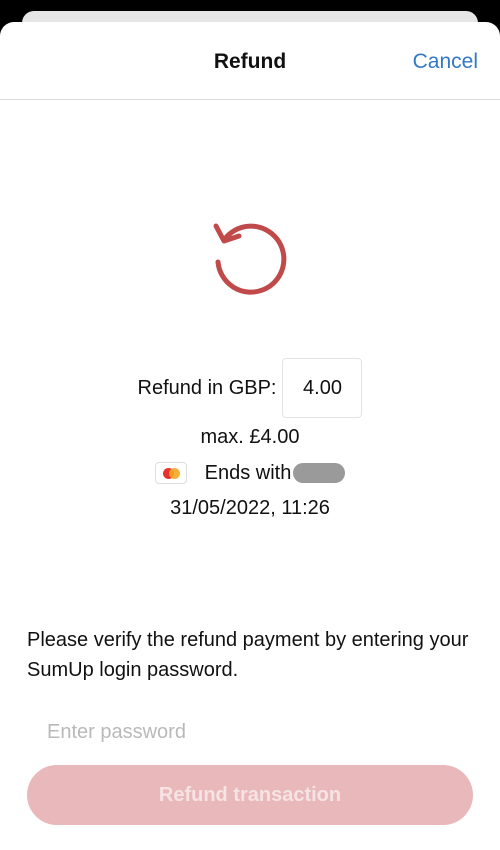 The image size is (500, 850). Describe the element at coordinates (445, 62) in the screenshot. I see `cancel-button: Cancel` at that location.